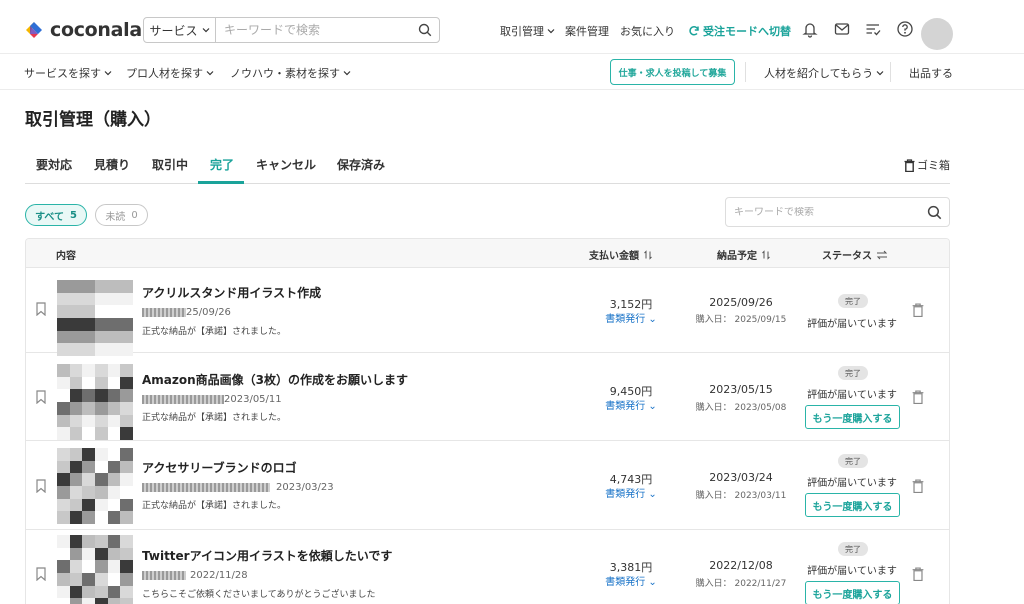  Describe the element at coordinates (313, 30) in the screenshot. I see `search-input` at that location.